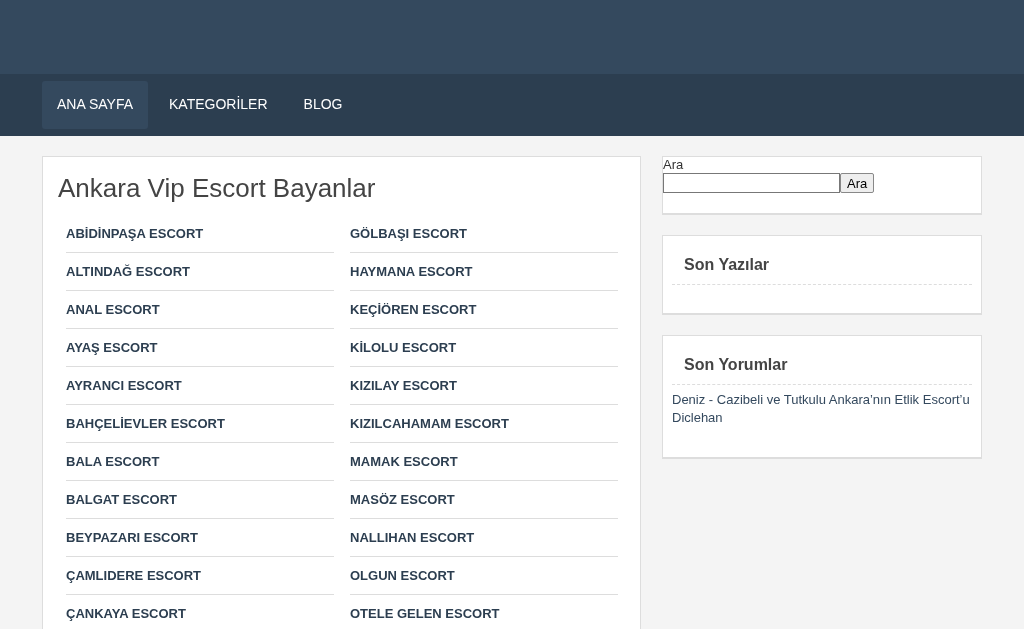  What do you see at coordinates (822, 413) in the screenshot?
I see `recent-comment-link: Deniz - Cazibeli ve Tutkulu Ankara’nın Etlik Escort’u Diclehan` at bounding box center [822, 413].